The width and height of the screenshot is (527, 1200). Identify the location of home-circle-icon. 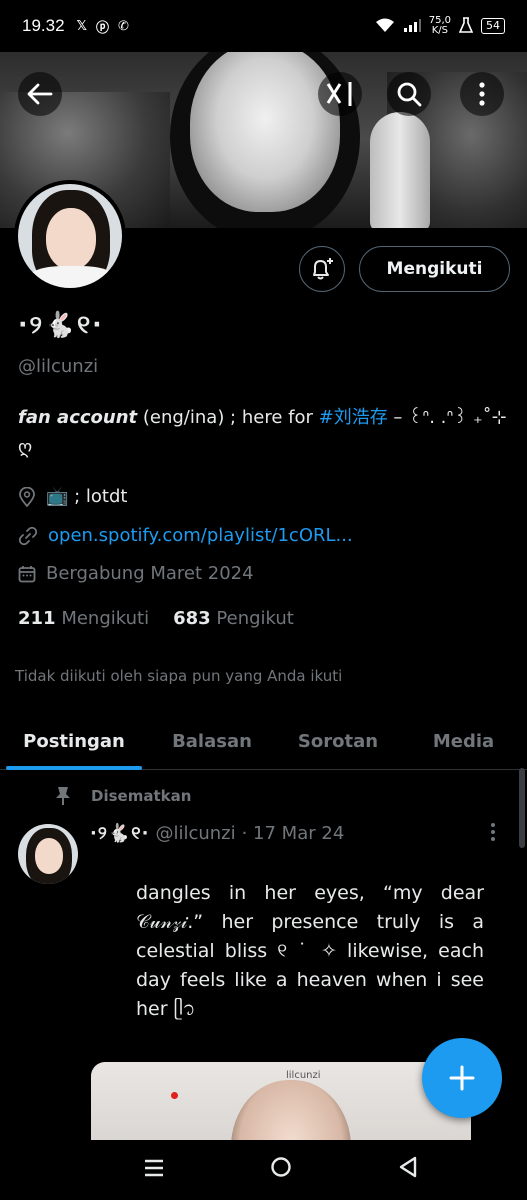
(281, 1167).